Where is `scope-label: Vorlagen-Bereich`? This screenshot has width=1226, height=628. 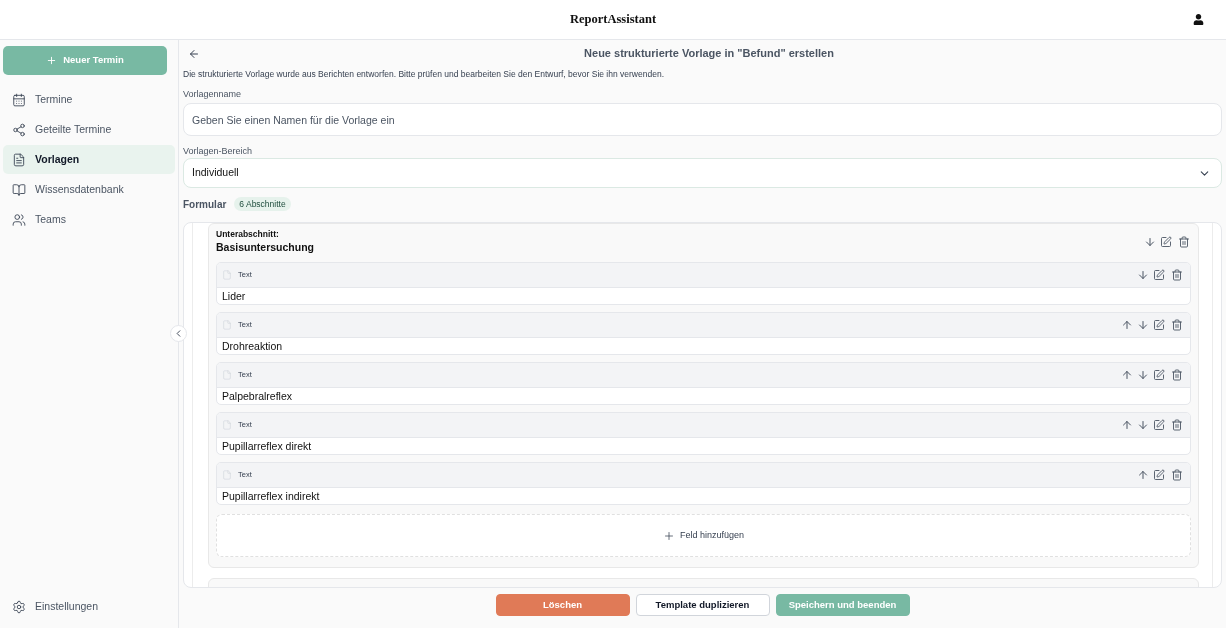
scope-label: Vorlagen-Bereich is located at coordinates (218, 151).